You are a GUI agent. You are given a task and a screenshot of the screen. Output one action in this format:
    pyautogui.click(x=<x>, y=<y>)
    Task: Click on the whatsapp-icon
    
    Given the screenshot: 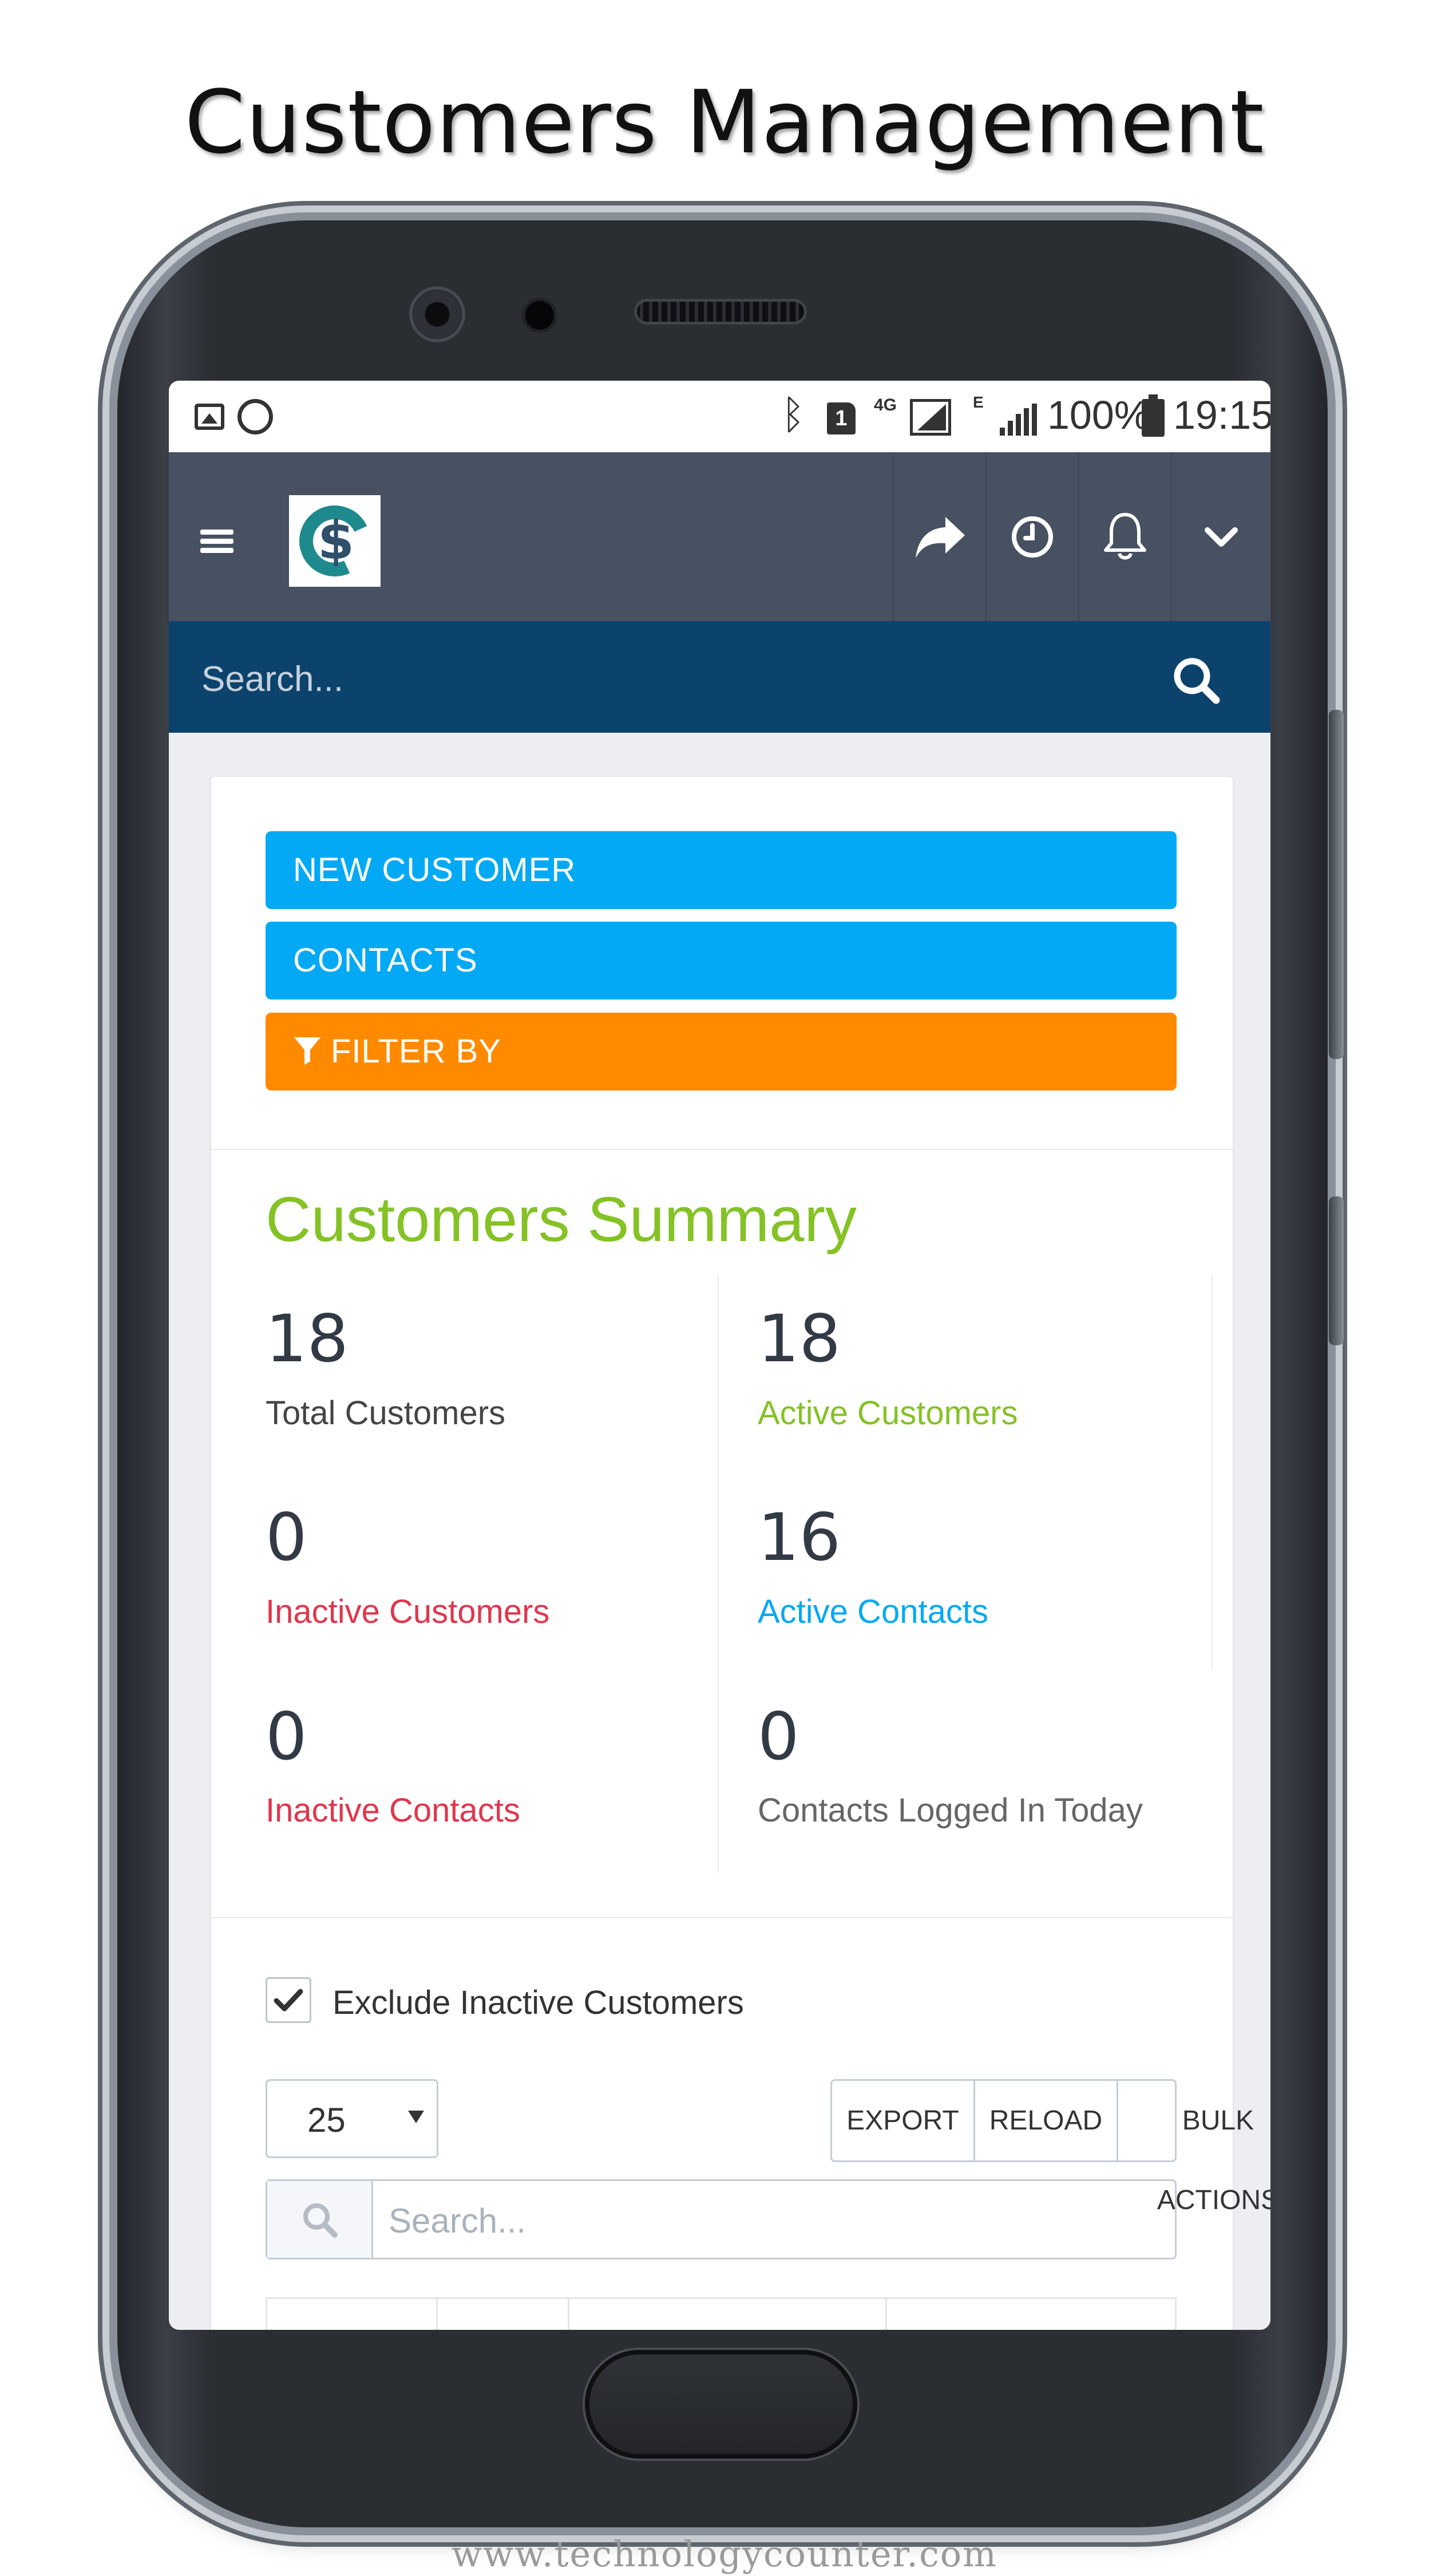 What is the action you would take?
    pyautogui.click(x=255, y=416)
    